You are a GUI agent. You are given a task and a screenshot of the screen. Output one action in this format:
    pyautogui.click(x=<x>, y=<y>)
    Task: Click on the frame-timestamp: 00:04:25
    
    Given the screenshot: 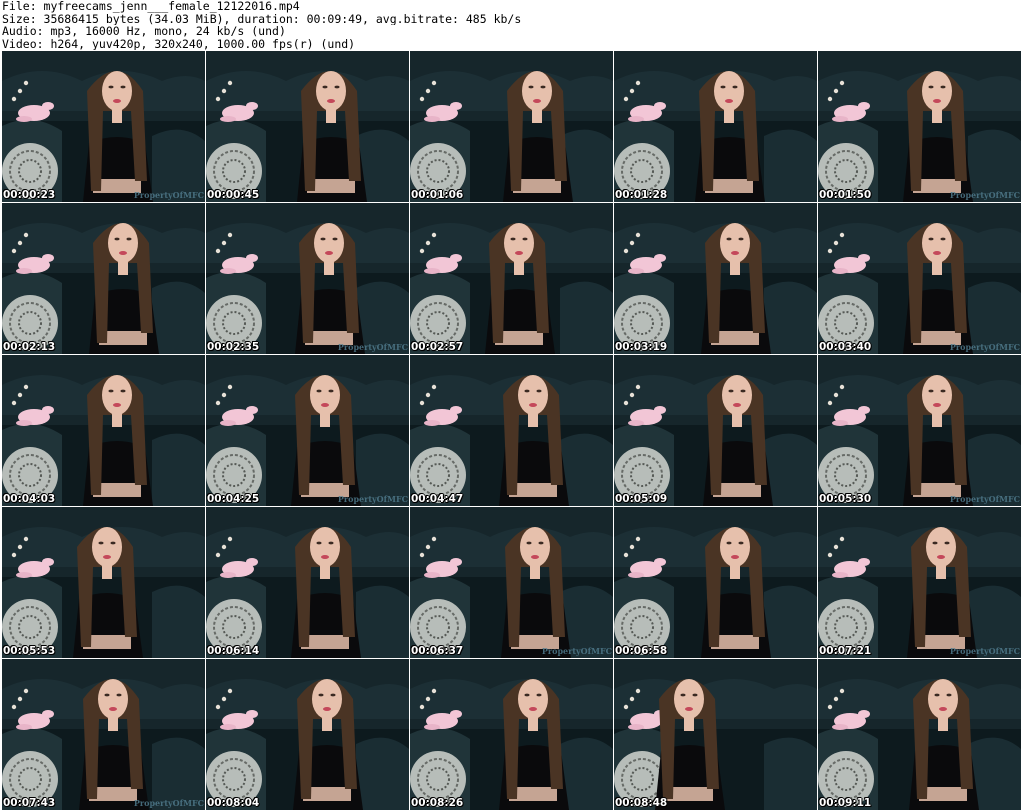 What is the action you would take?
    pyautogui.click(x=233, y=499)
    